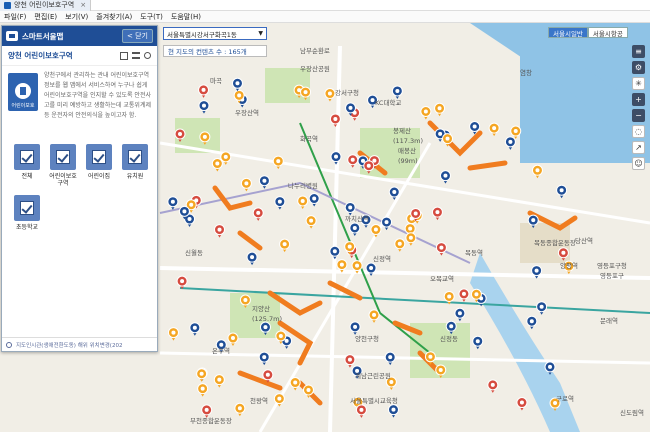  Describe the element at coordinates (45, 17) in the screenshot. I see `menu-edit: 편집(E)` at that location.